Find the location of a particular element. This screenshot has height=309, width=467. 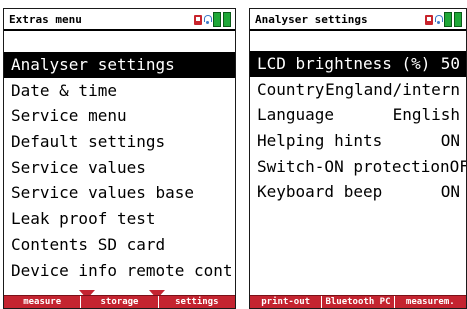

title-bar: Analyser settings is located at coordinates (358, 20).